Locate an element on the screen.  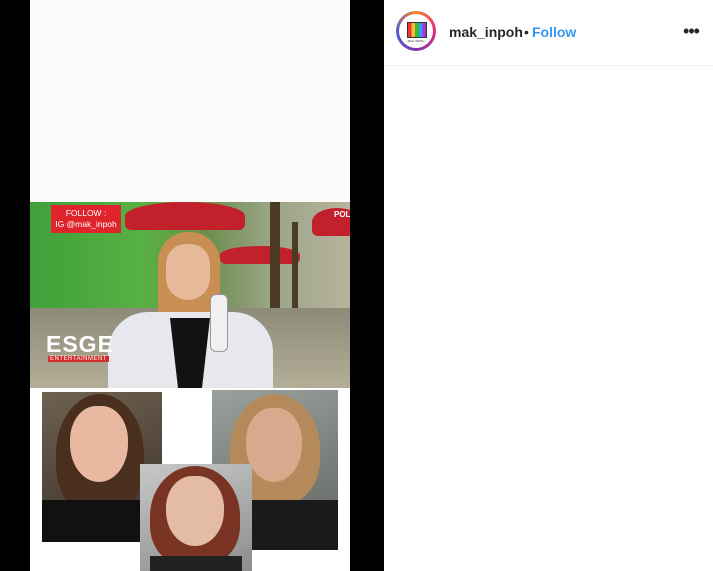
overlay-line-1: FOLLOW : is located at coordinates (86, 213).